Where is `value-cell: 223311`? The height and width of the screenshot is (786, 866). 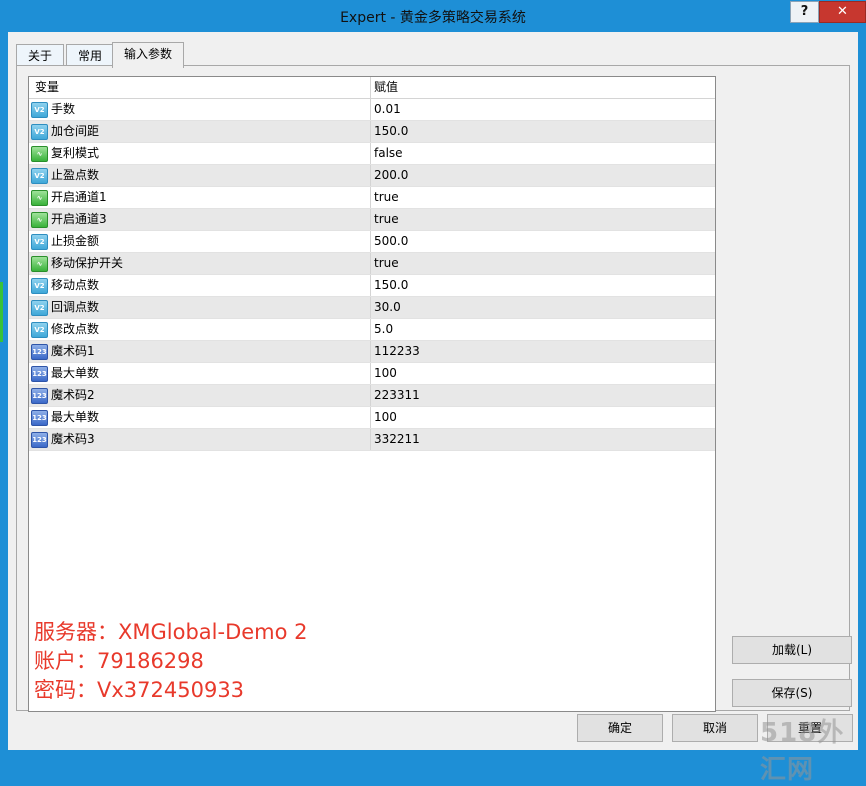 value-cell: 223311 is located at coordinates (544, 395).